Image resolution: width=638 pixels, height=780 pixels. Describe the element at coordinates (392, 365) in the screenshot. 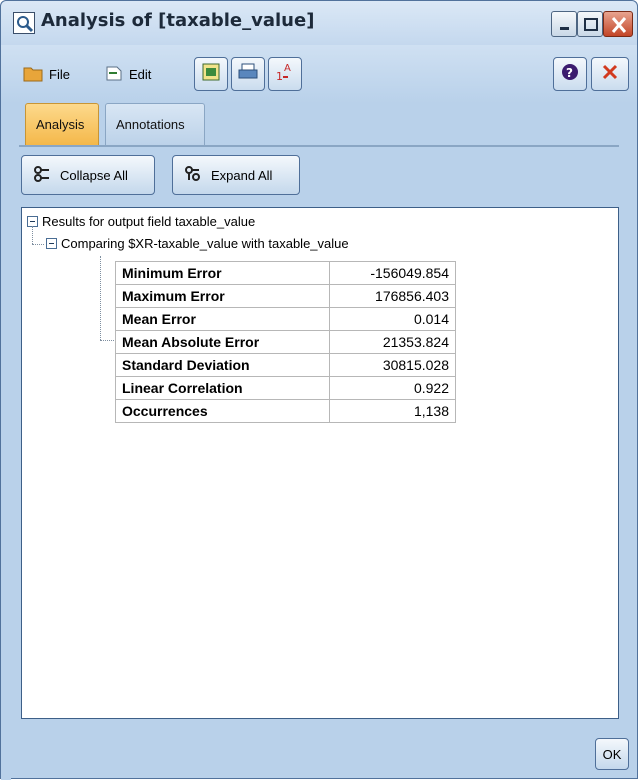

I see `metric-value: 30815.028` at that location.